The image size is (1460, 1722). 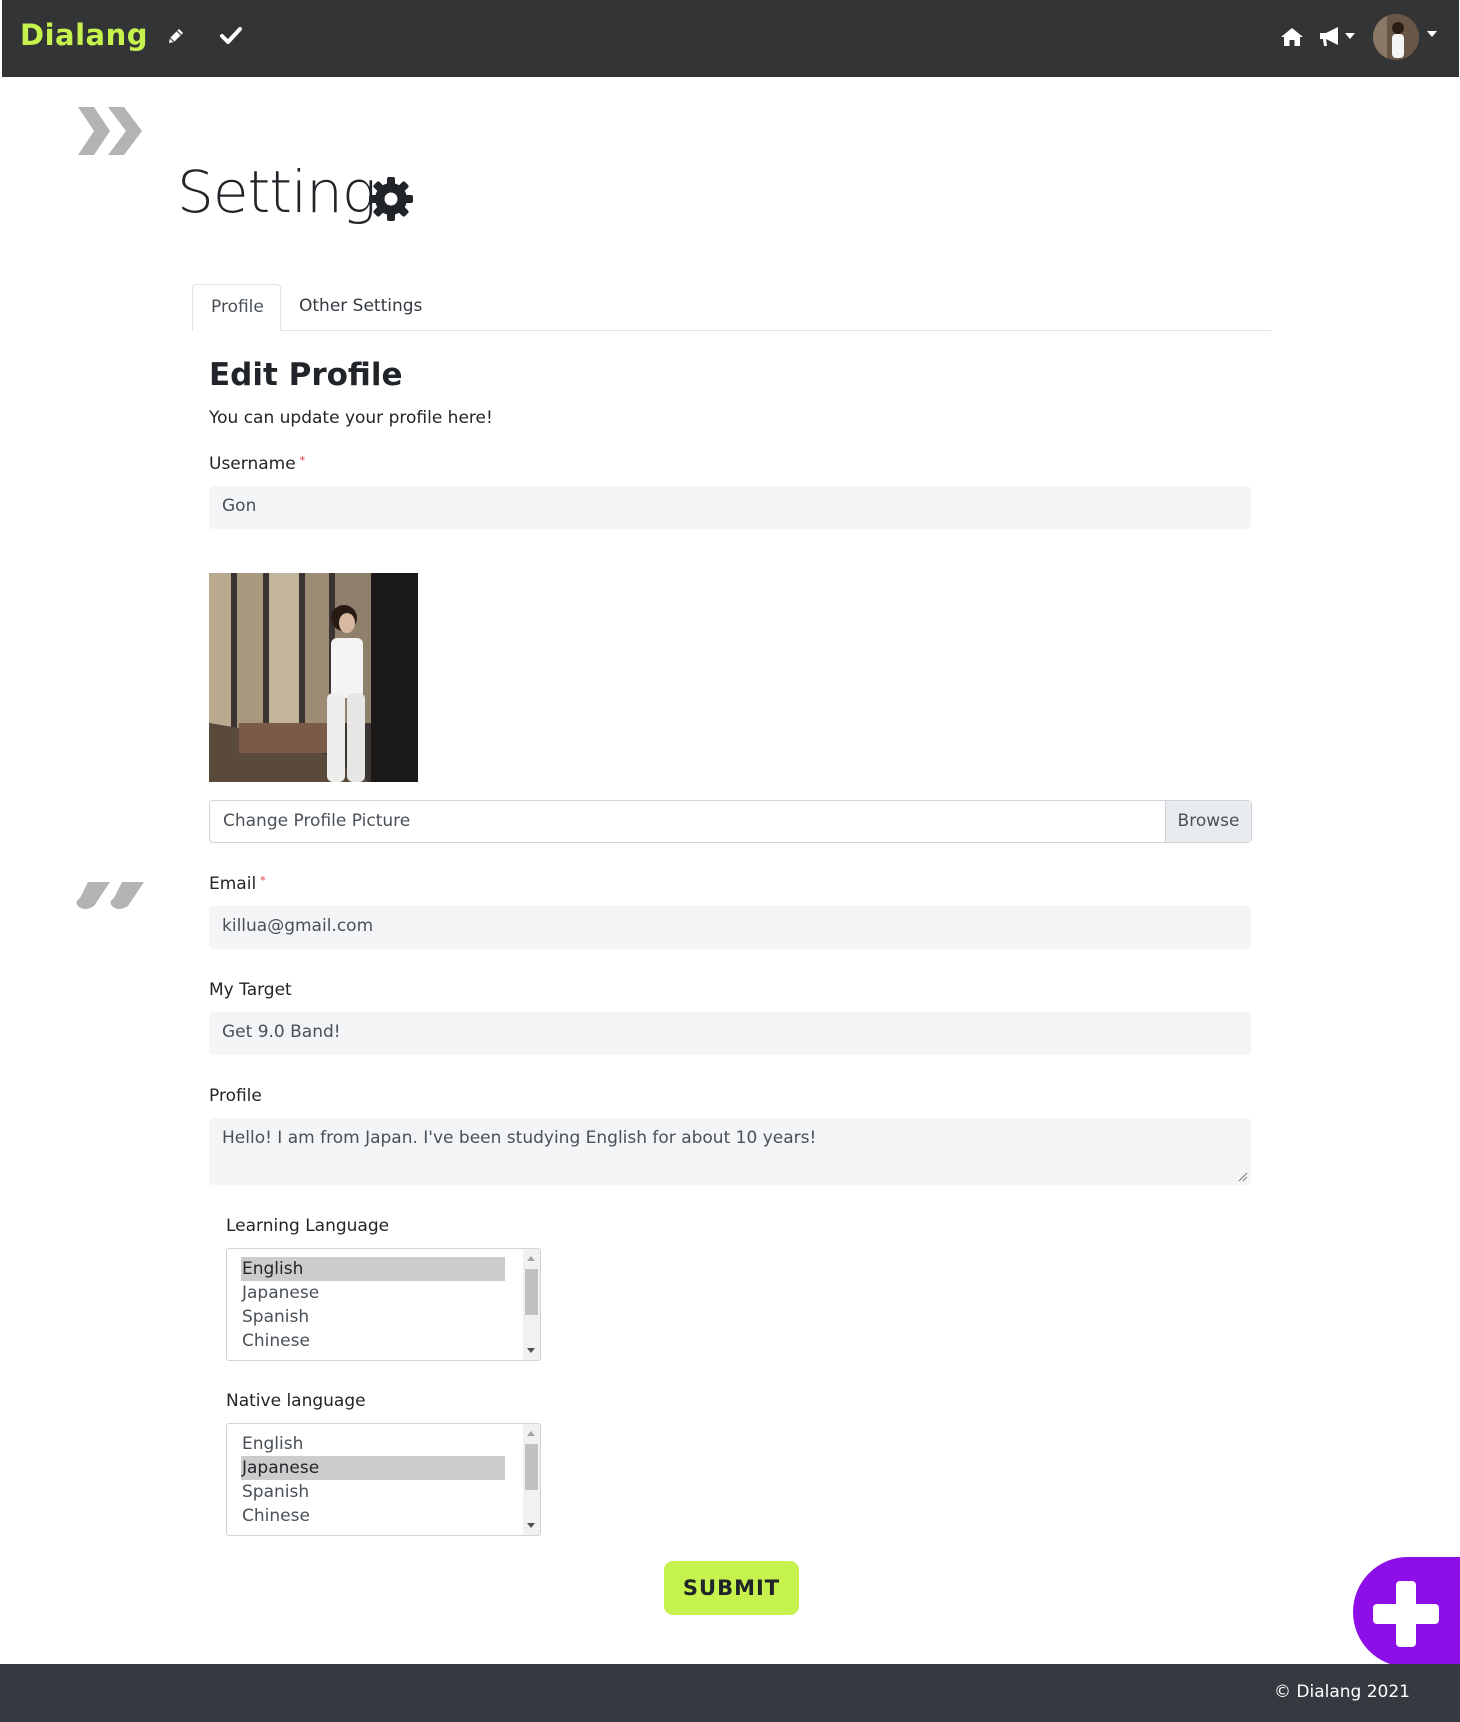 What do you see at coordinates (730, 38) in the screenshot?
I see `top-navbar: Dialang` at bounding box center [730, 38].